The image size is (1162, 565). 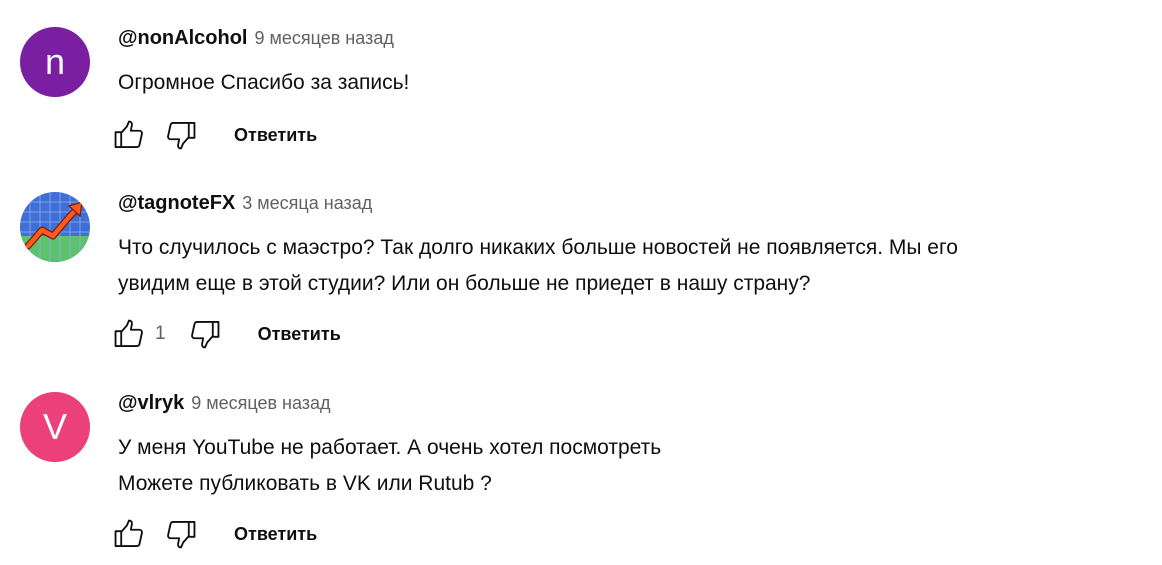 I want to click on rising-chart-icon, so click(x=55, y=227).